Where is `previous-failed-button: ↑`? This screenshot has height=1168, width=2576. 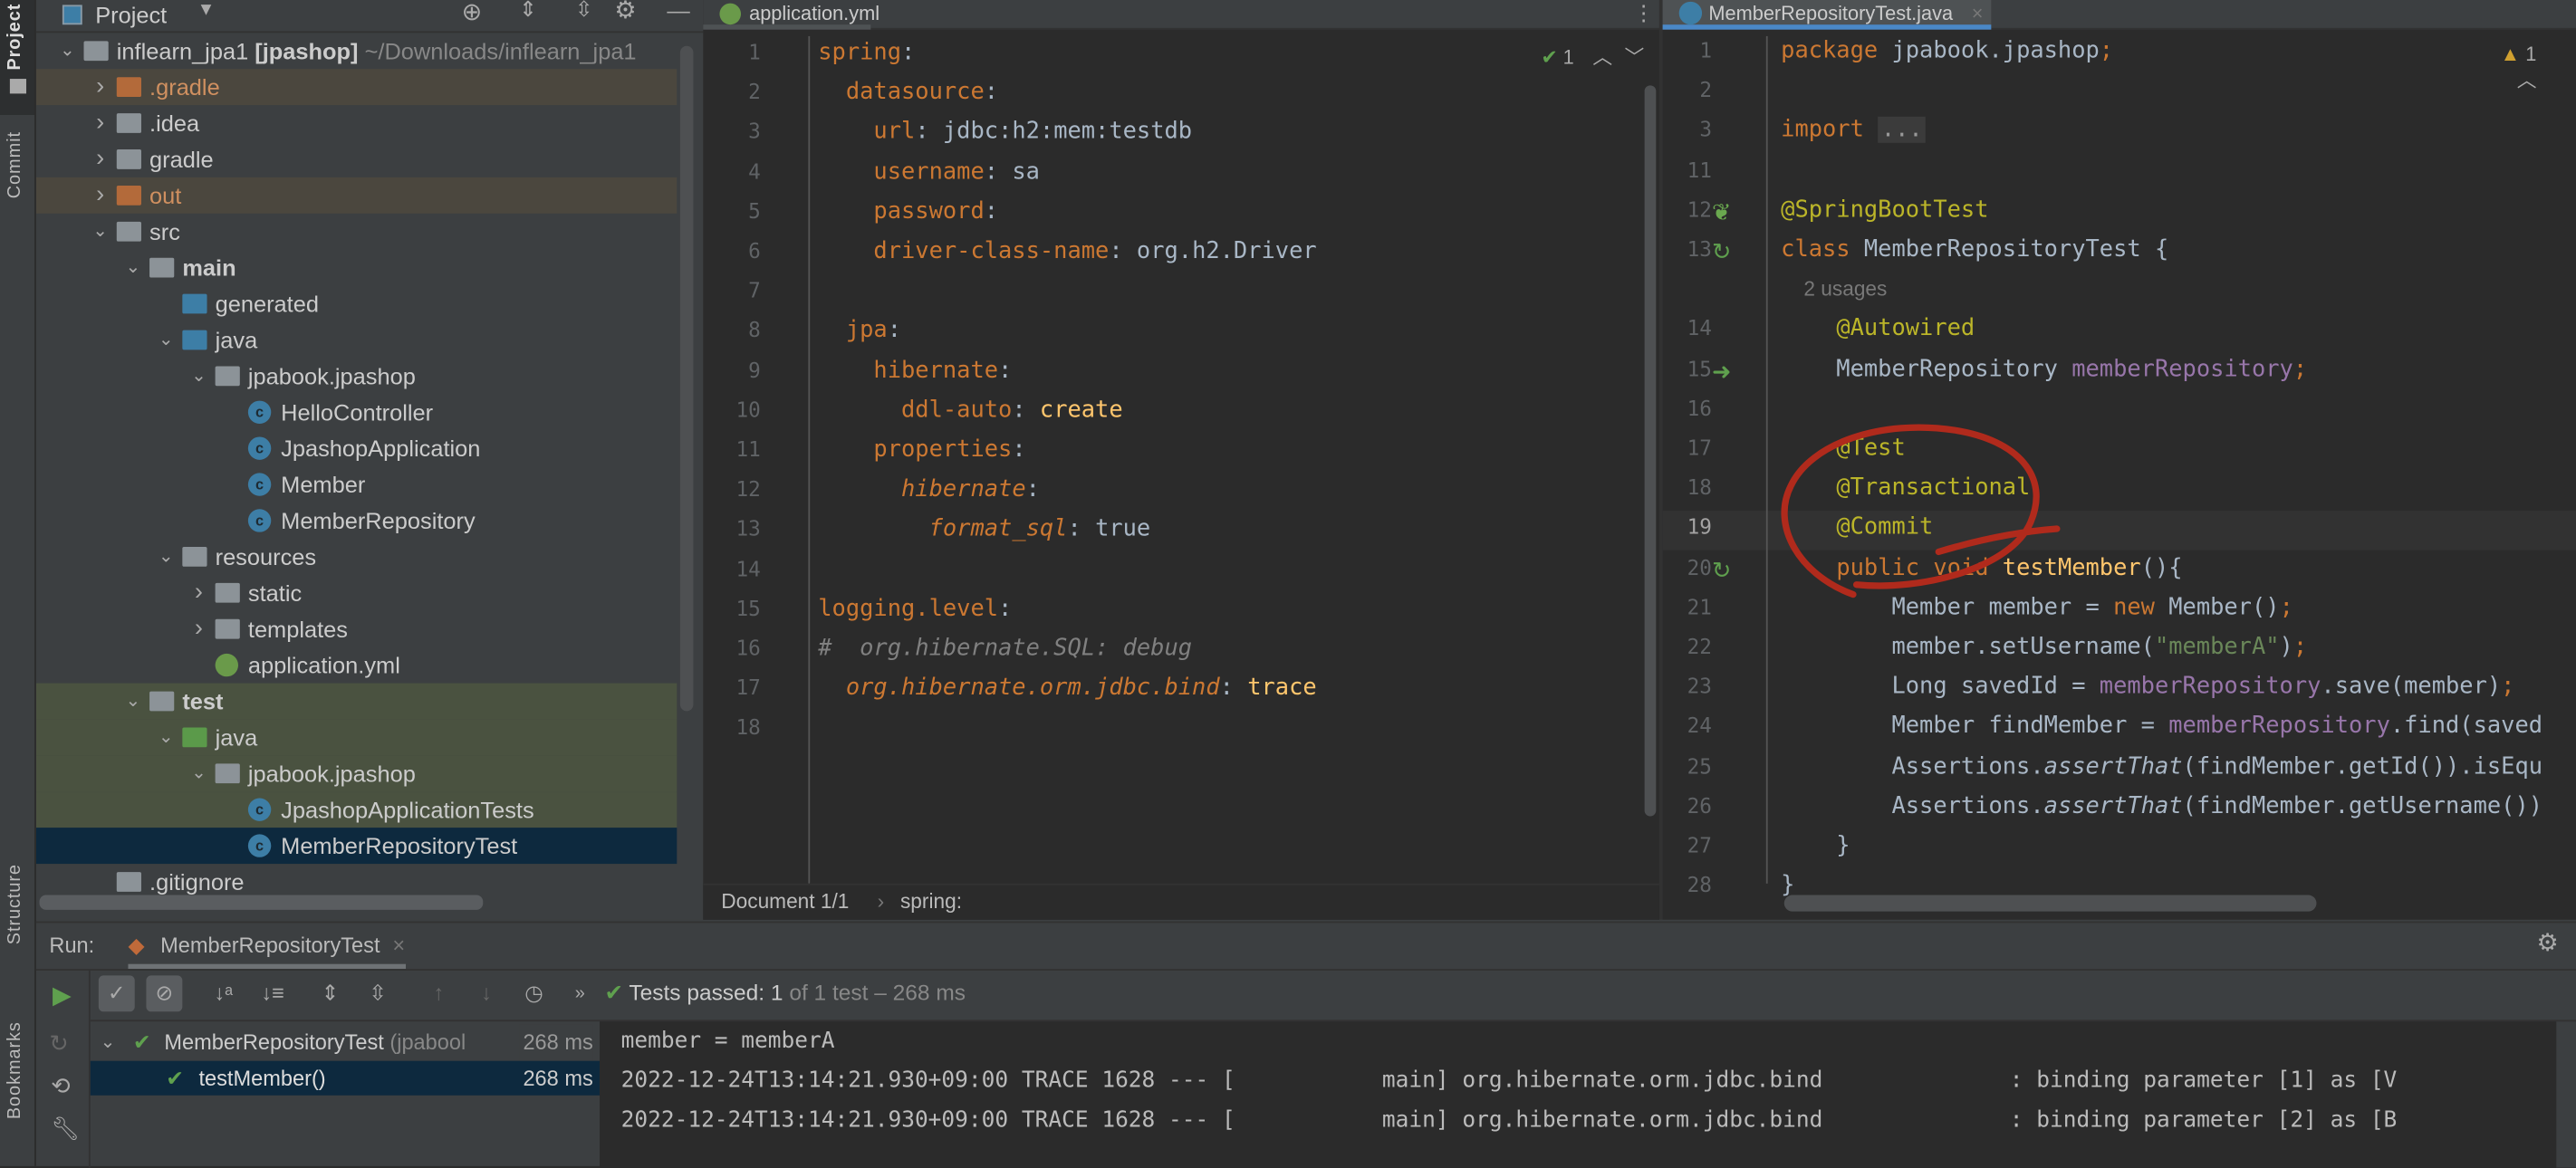
previous-failed-button: ↑ is located at coordinates (438, 993).